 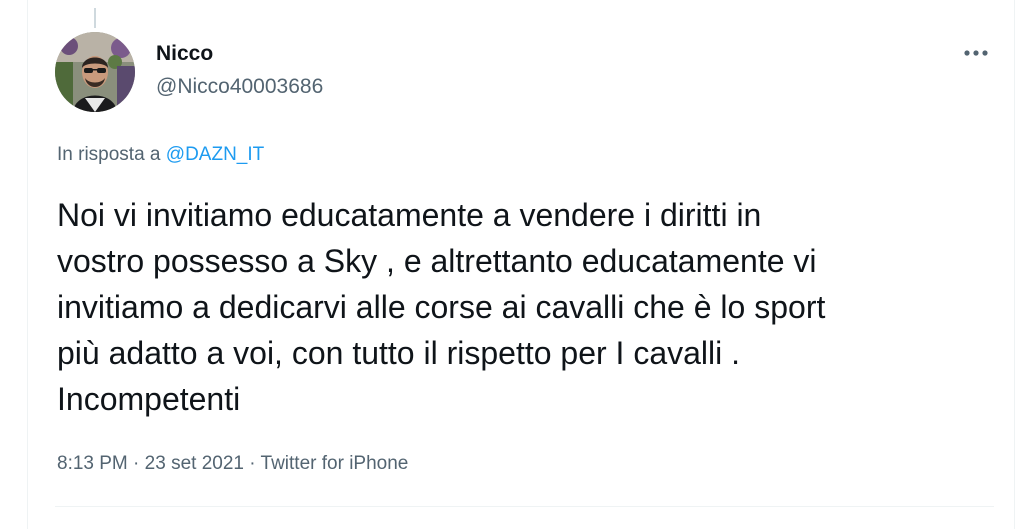 I want to click on tweet-text-line: Incompetenti, so click(x=149, y=399).